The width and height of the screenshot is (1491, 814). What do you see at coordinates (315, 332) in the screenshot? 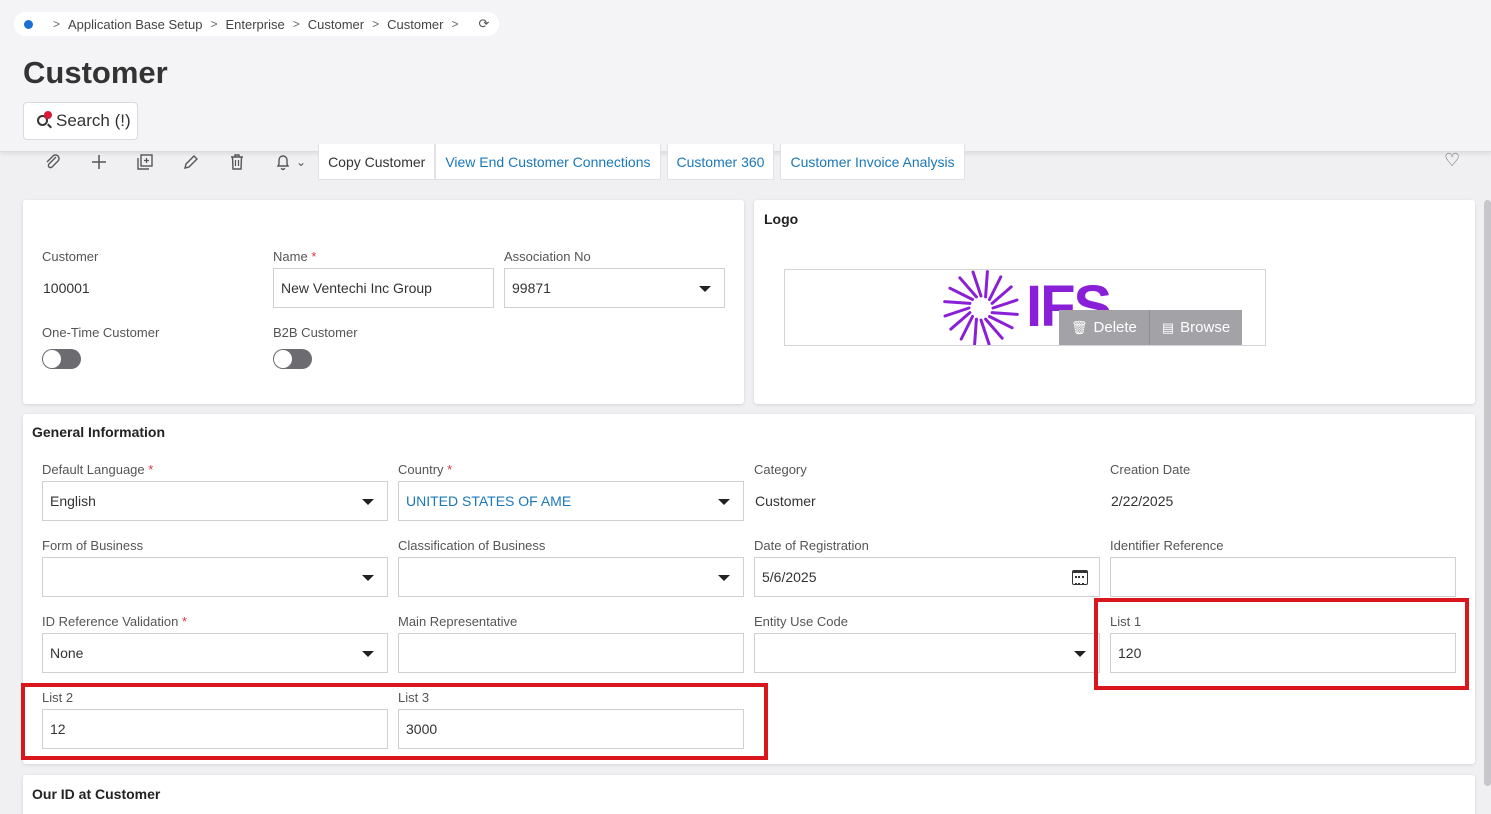
I see `b2b-customer-label: B2B Customer` at bounding box center [315, 332].